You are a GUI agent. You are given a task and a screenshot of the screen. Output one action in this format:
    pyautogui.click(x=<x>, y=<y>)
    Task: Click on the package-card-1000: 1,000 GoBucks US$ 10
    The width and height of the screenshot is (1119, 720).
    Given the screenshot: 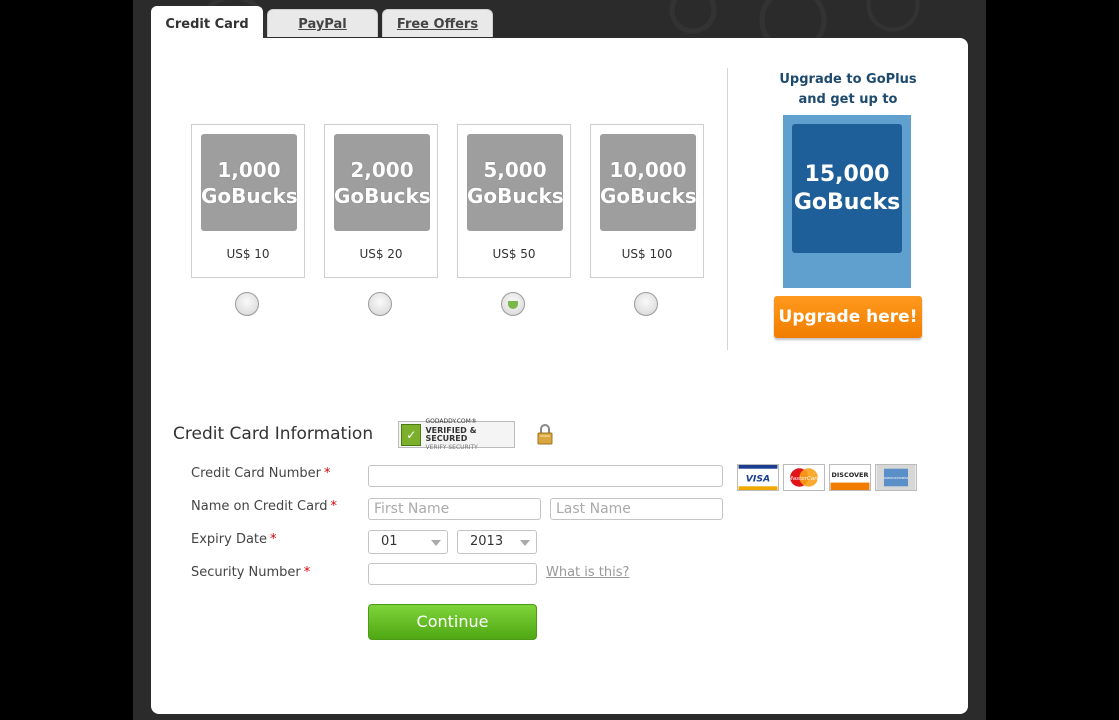 What is the action you would take?
    pyautogui.click(x=248, y=201)
    